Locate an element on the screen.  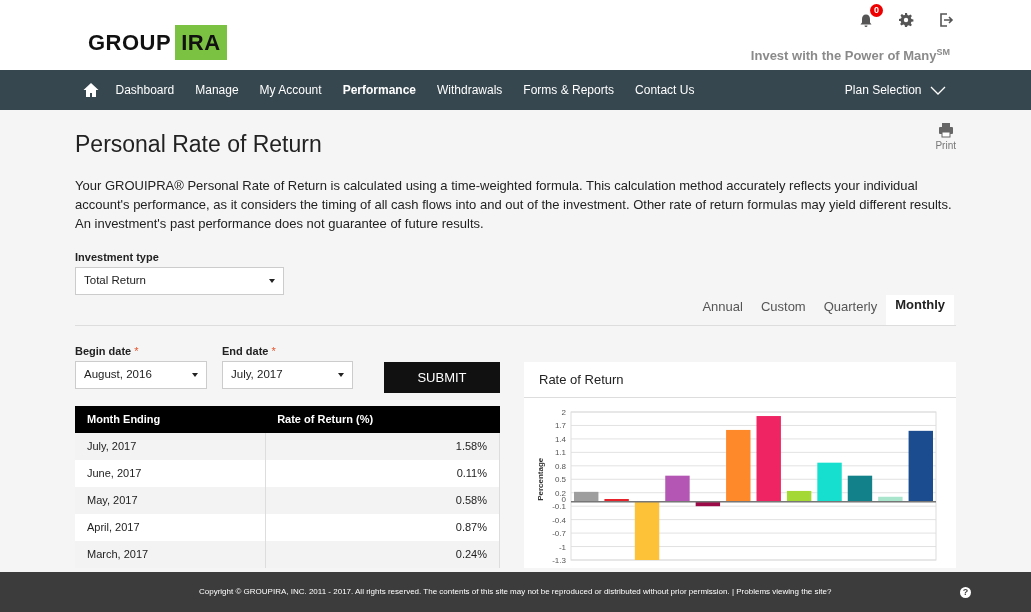
y-axis-label: Percentage is located at coordinates (540, 479).